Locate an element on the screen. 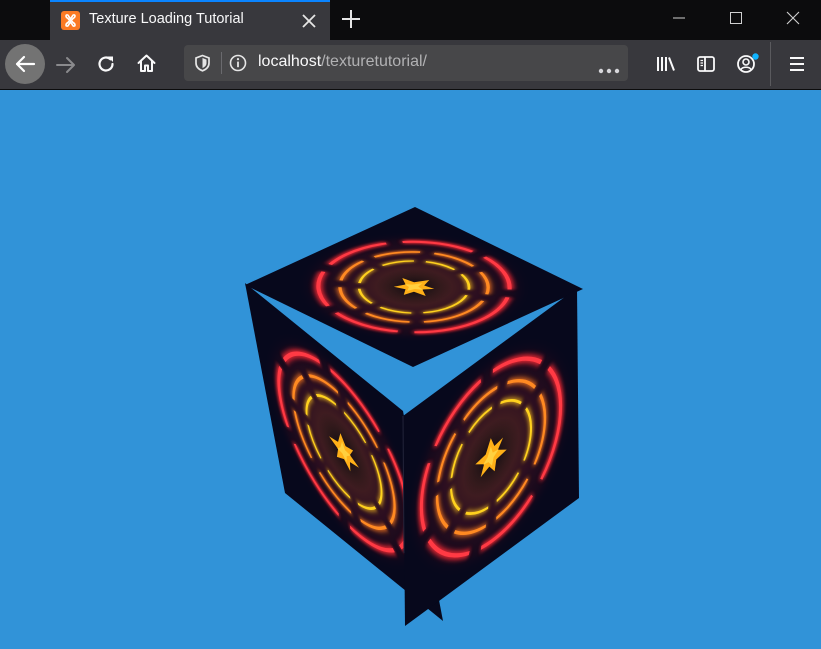 The height and width of the screenshot is (649, 821). tab-texture-loading: Texture Loading Tutorial is located at coordinates (190, 20).